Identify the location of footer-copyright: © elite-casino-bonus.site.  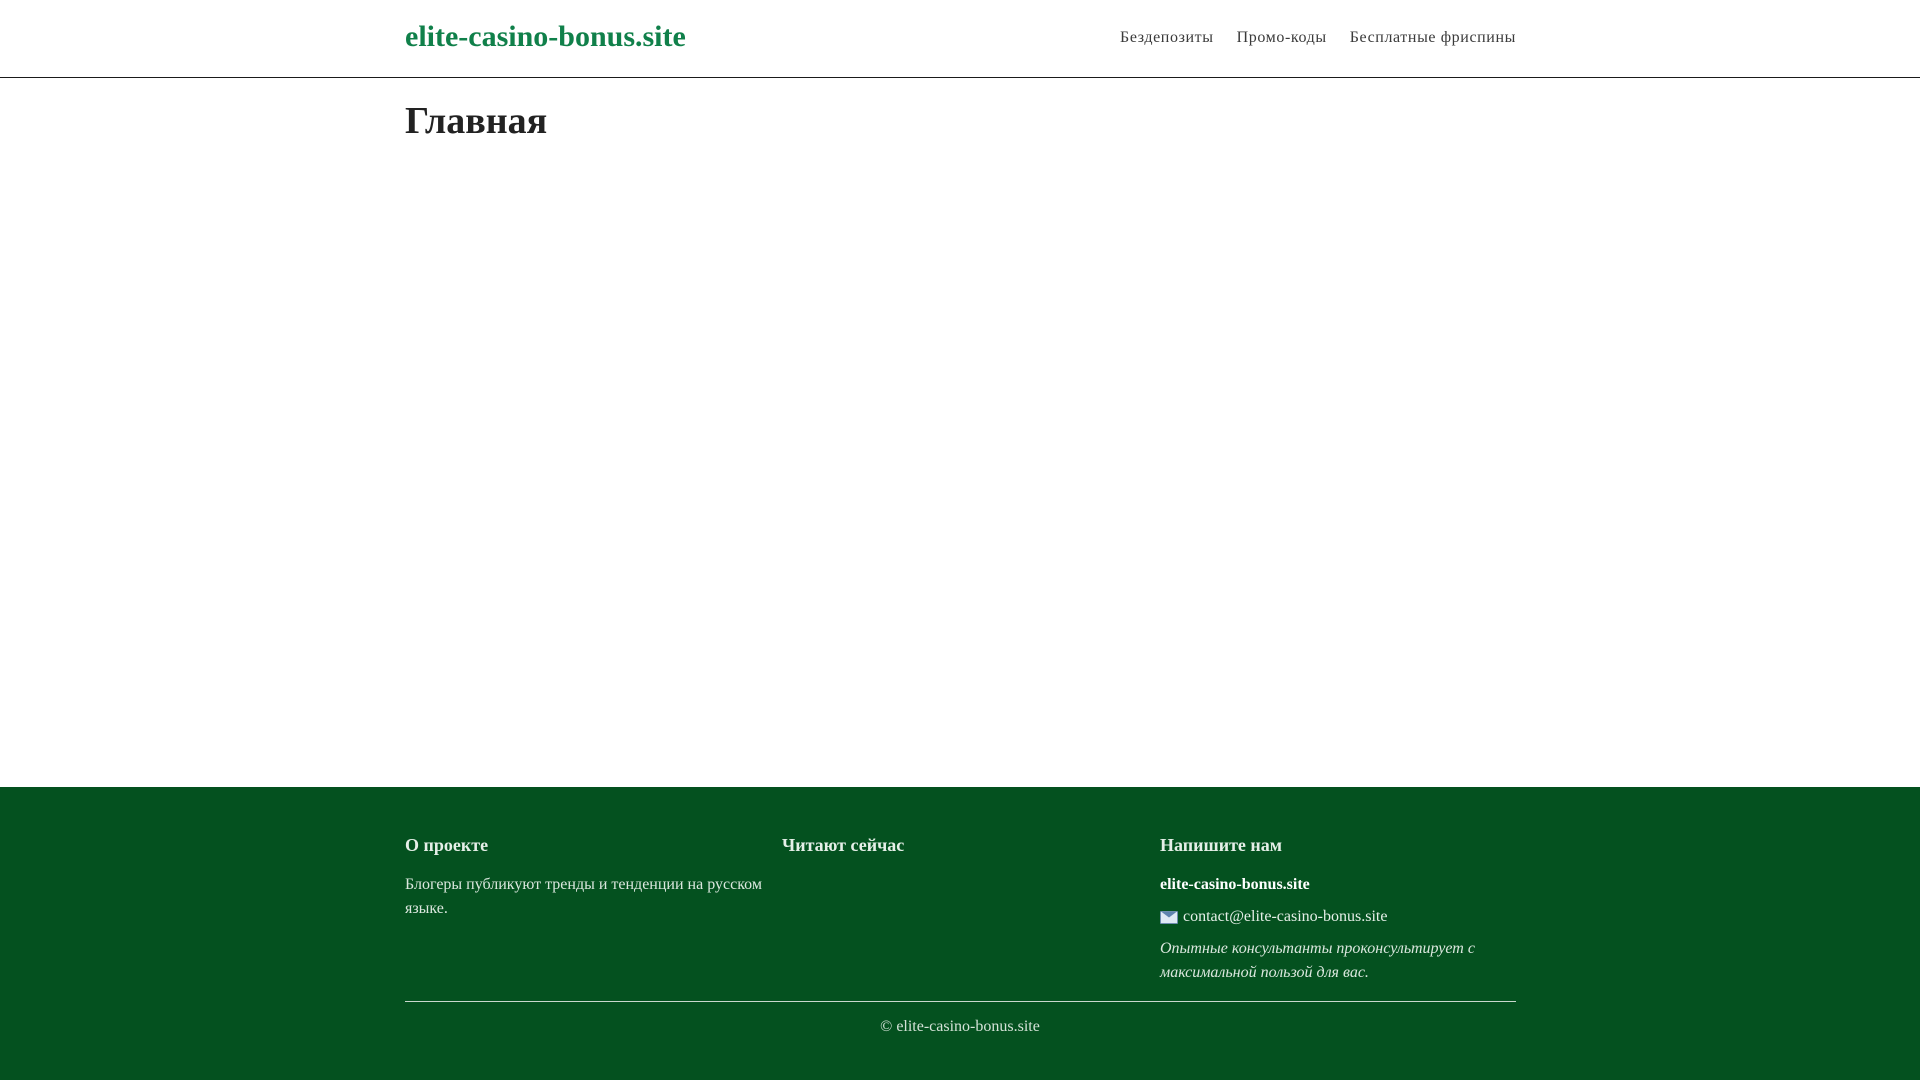
(960, 1026).